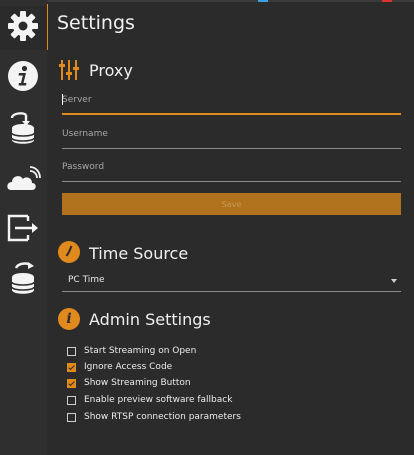 The height and width of the screenshot is (455, 414). I want to click on checkbox-start-streaming: Start Streaming on Open, so click(131, 351).